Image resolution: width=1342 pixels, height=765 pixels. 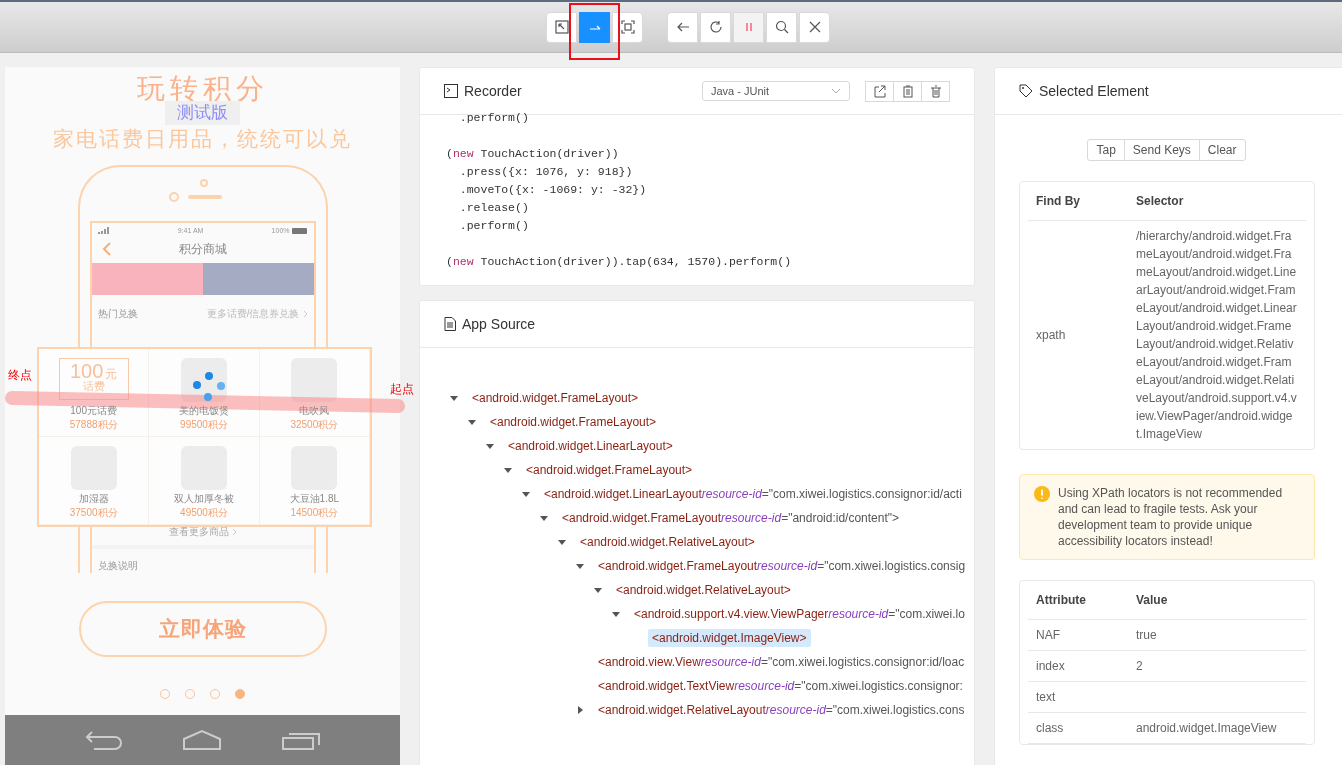 I want to click on tree-node: <android.widget.LinearLayout>, so click(x=590, y=446).